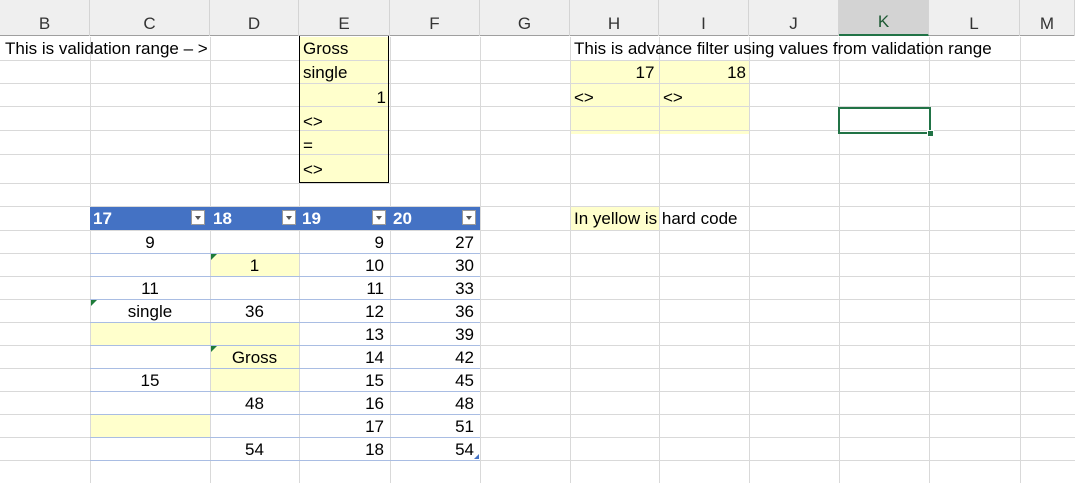 The width and height of the screenshot is (1075, 483). What do you see at coordinates (435, 426) in the screenshot?
I see `table-cell: 51` at bounding box center [435, 426].